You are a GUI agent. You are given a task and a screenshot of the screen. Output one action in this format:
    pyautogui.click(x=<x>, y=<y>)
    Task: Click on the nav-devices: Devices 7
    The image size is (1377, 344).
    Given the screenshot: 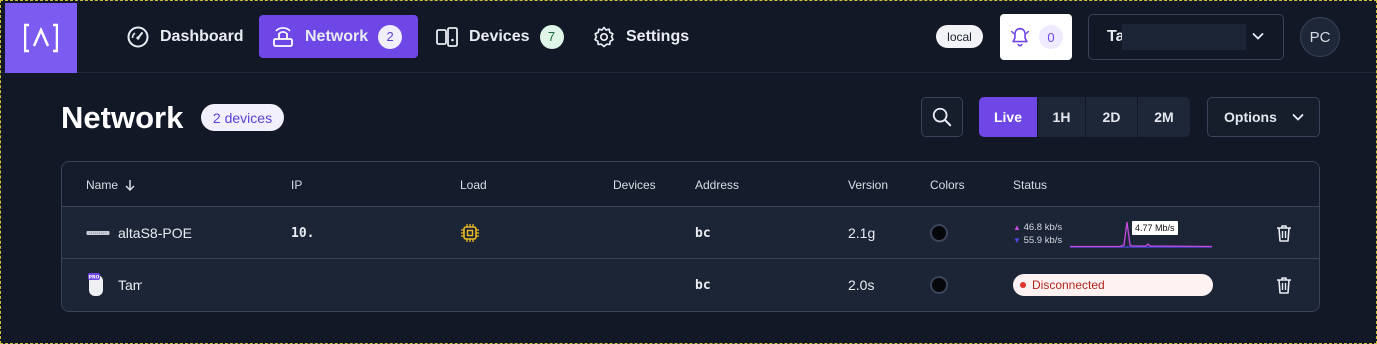 What is the action you would take?
    pyautogui.click(x=499, y=36)
    